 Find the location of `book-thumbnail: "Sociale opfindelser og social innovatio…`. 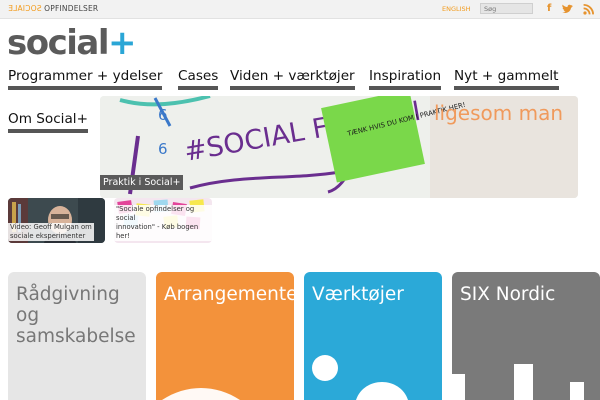

book-thumbnail: "Sociale opfindelser og social innovatio… is located at coordinates (163, 220).